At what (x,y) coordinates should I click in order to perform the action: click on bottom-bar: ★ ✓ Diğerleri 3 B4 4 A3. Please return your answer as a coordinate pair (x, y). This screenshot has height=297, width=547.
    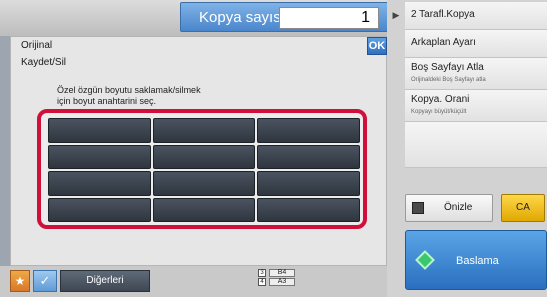
    Looking at the image, I should click on (193, 281).